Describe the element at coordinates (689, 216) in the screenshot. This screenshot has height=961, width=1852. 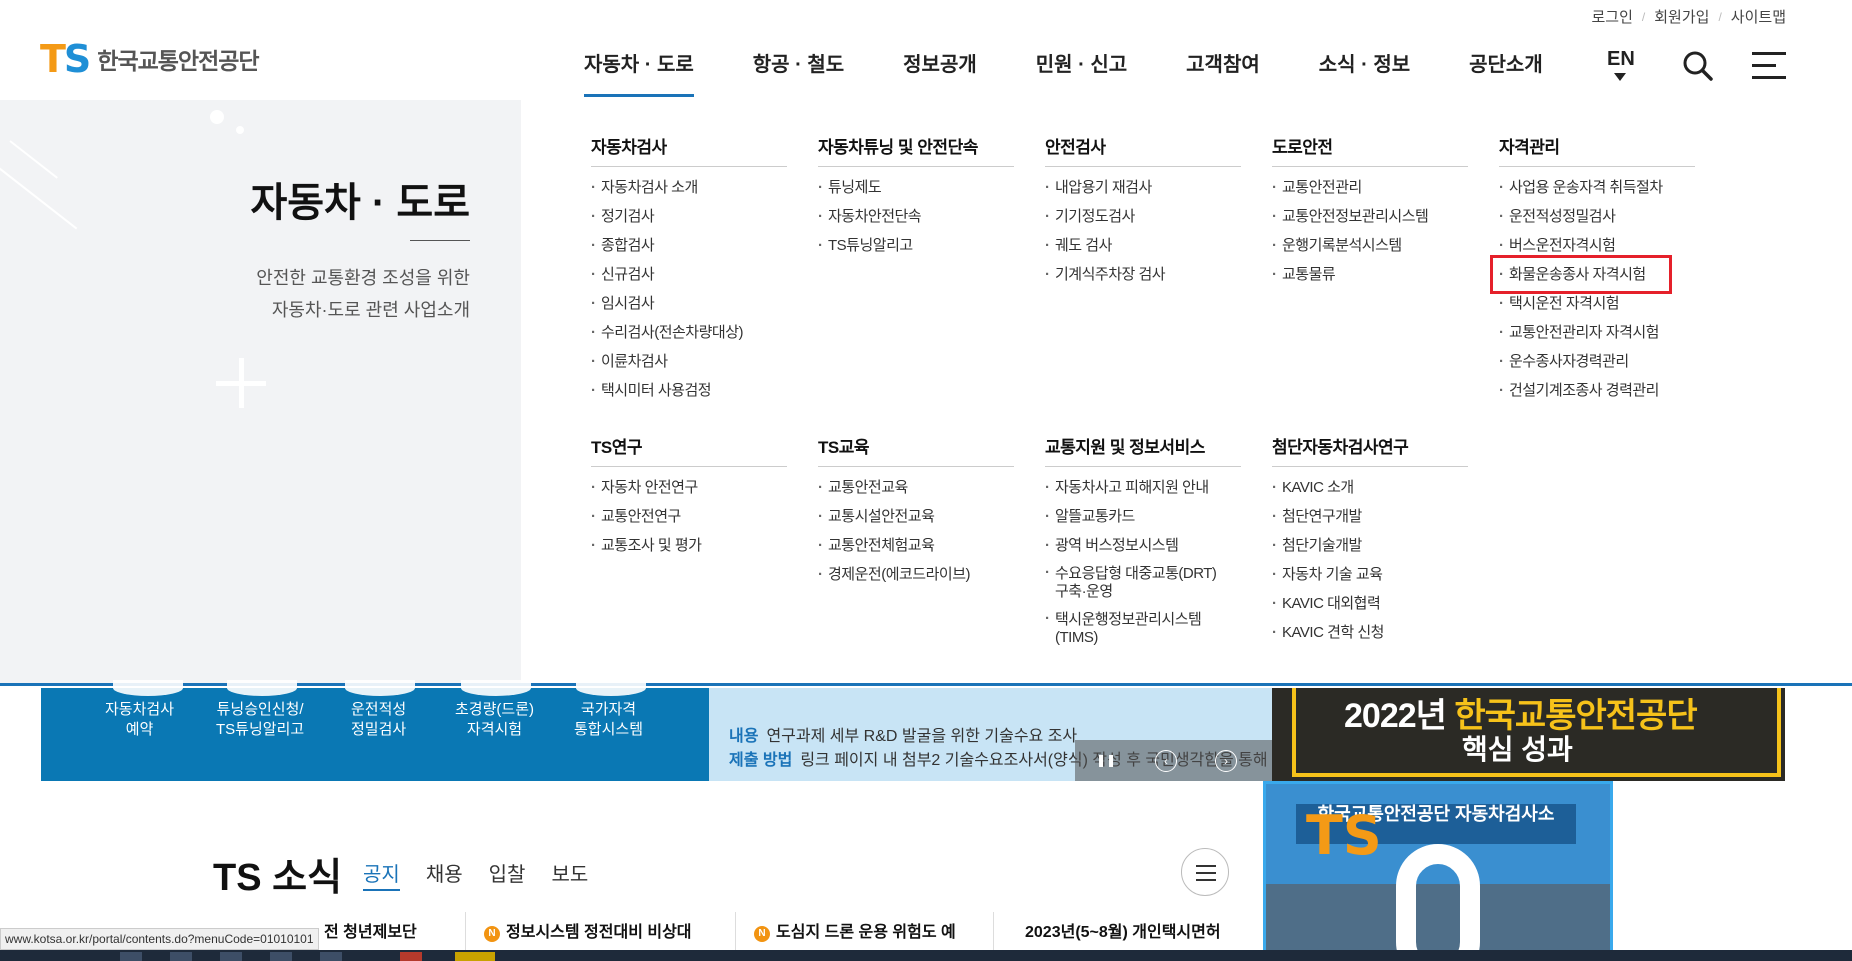
I see `menu-item: 정기검사` at that location.